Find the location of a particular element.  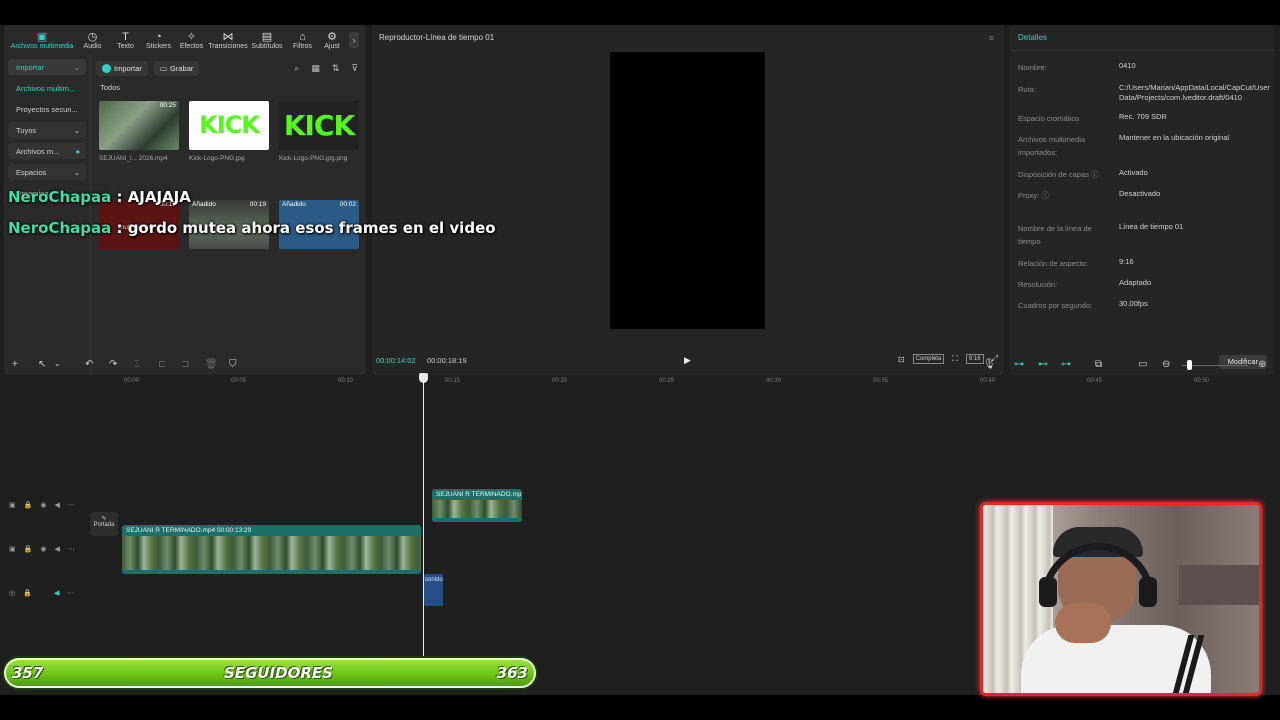

overlay-clip: SEJUANI R TERMINADO.mp is located at coordinates (477, 505).